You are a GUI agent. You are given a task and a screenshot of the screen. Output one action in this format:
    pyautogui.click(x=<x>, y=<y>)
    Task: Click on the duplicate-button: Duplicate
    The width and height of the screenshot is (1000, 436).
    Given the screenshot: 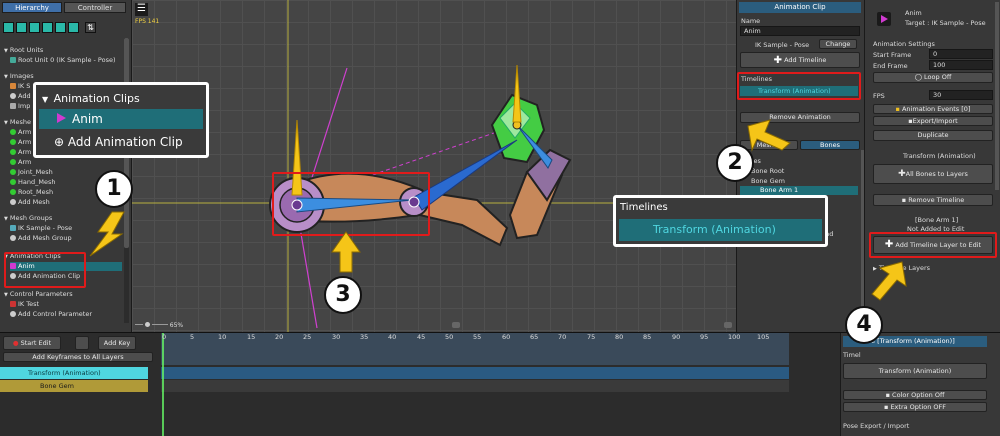 What is the action you would take?
    pyautogui.click(x=933, y=135)
    